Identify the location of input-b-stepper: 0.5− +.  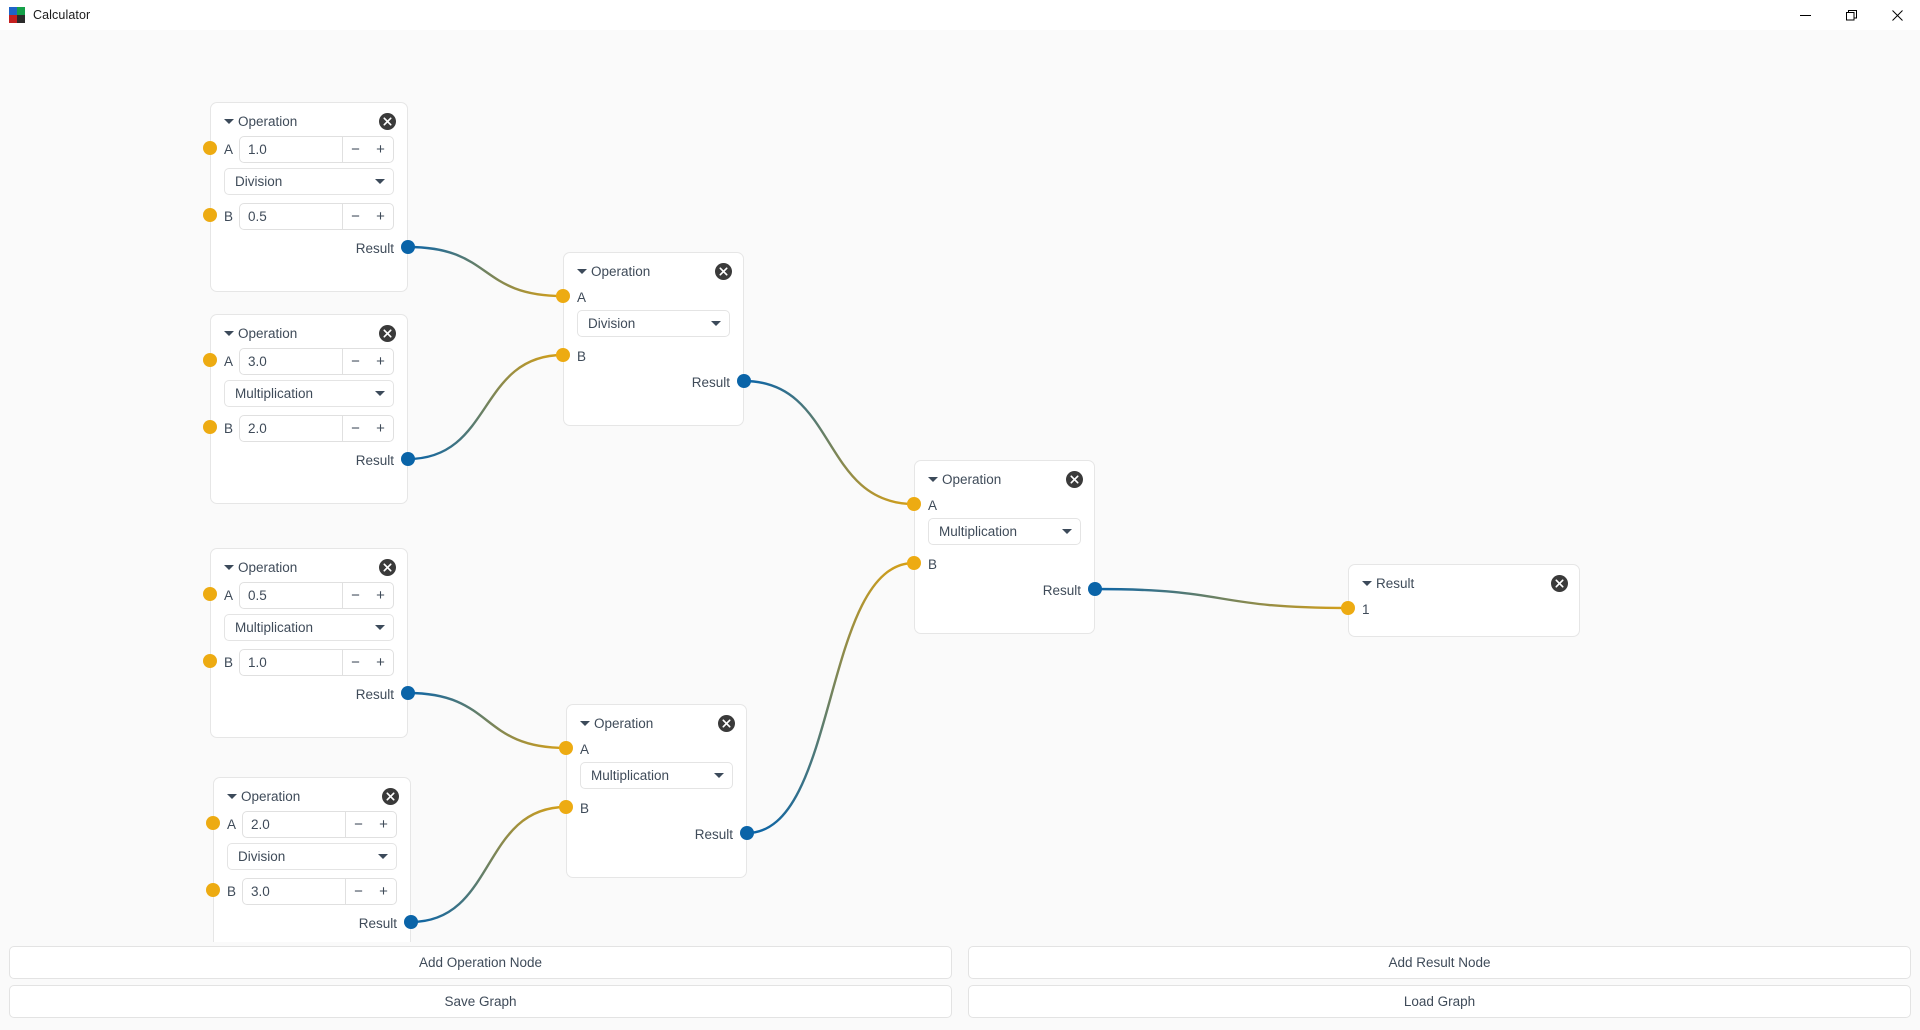
(316, 216).